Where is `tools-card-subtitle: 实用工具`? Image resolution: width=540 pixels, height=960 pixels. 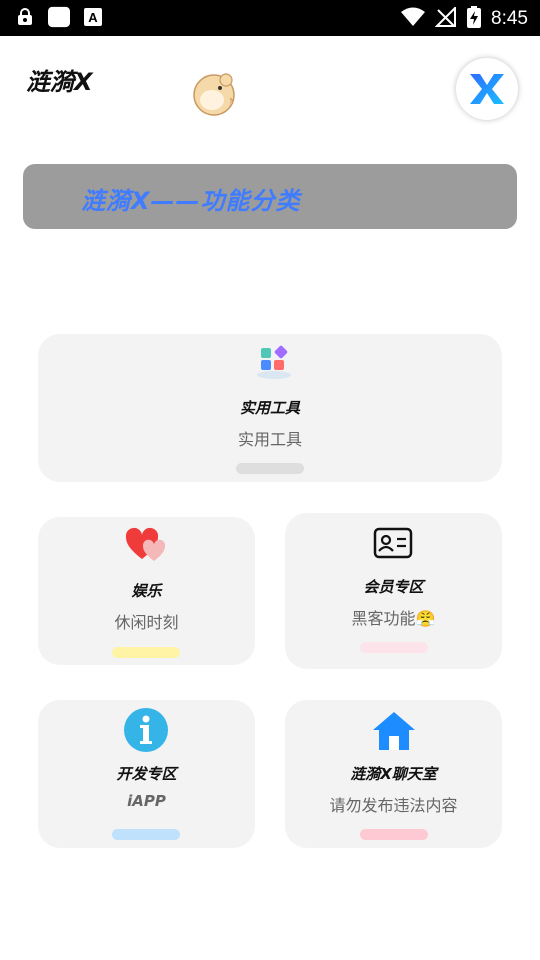
tools-card-subtitle: 实用工具 is located at coordinates (269, 439).